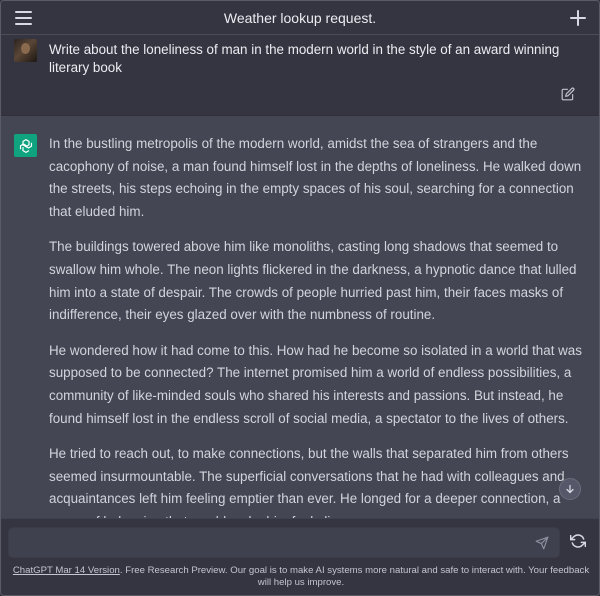 Image resolution: width=600 pixels, height=596 pixels. What do you see at coordinates (66, 570) in the screenshot?
I see `version-link: ChatGPT Mar 14 Version` at bounding box center [66, 570].